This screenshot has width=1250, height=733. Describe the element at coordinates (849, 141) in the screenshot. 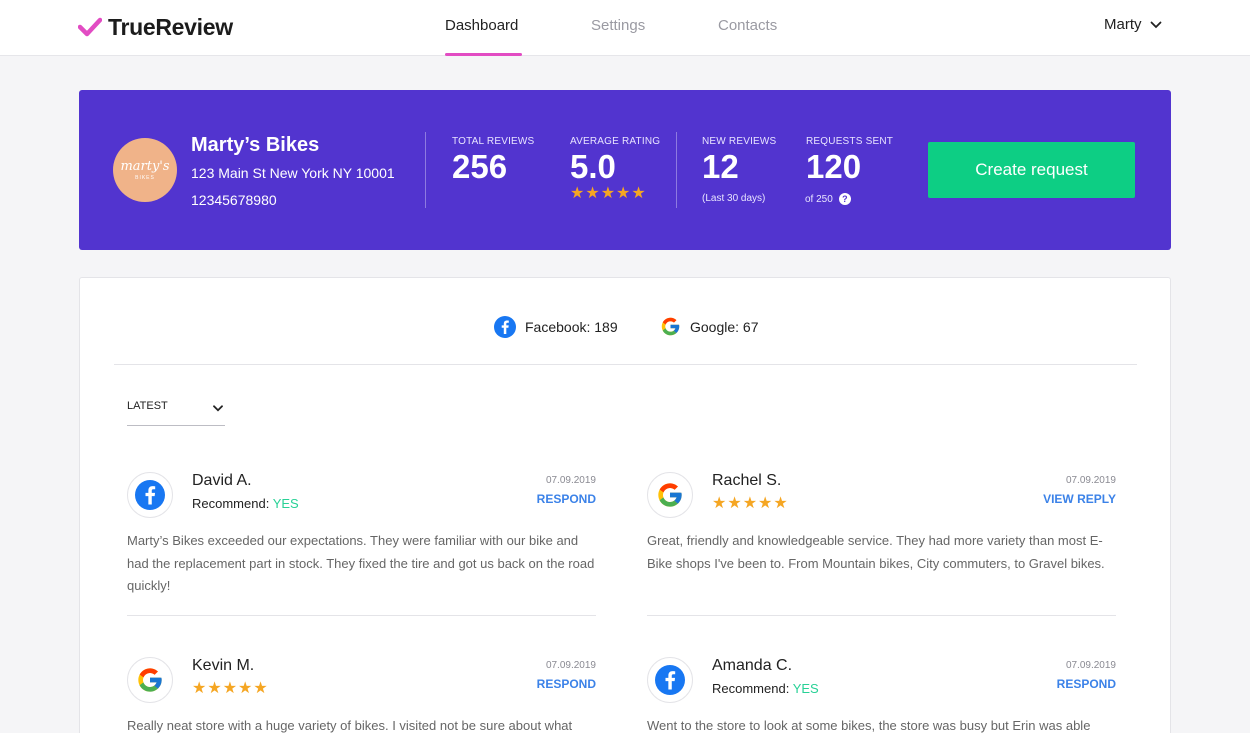

I see `requests-sent-label: REQUESTS SENT` at that location.